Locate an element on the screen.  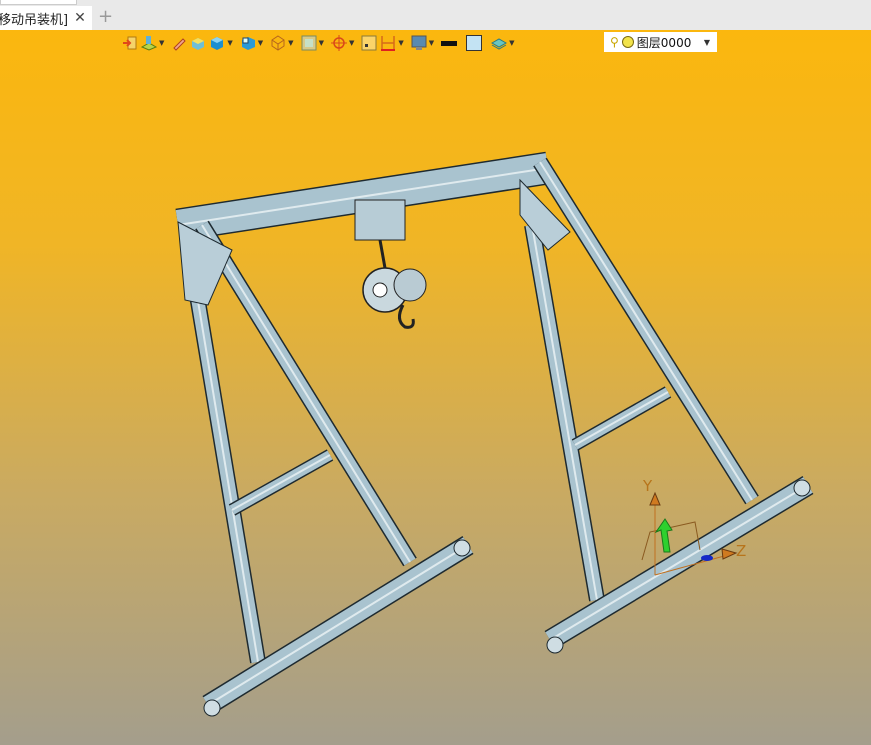
right-vertical-leg-face is located at coordinates (564, 412).